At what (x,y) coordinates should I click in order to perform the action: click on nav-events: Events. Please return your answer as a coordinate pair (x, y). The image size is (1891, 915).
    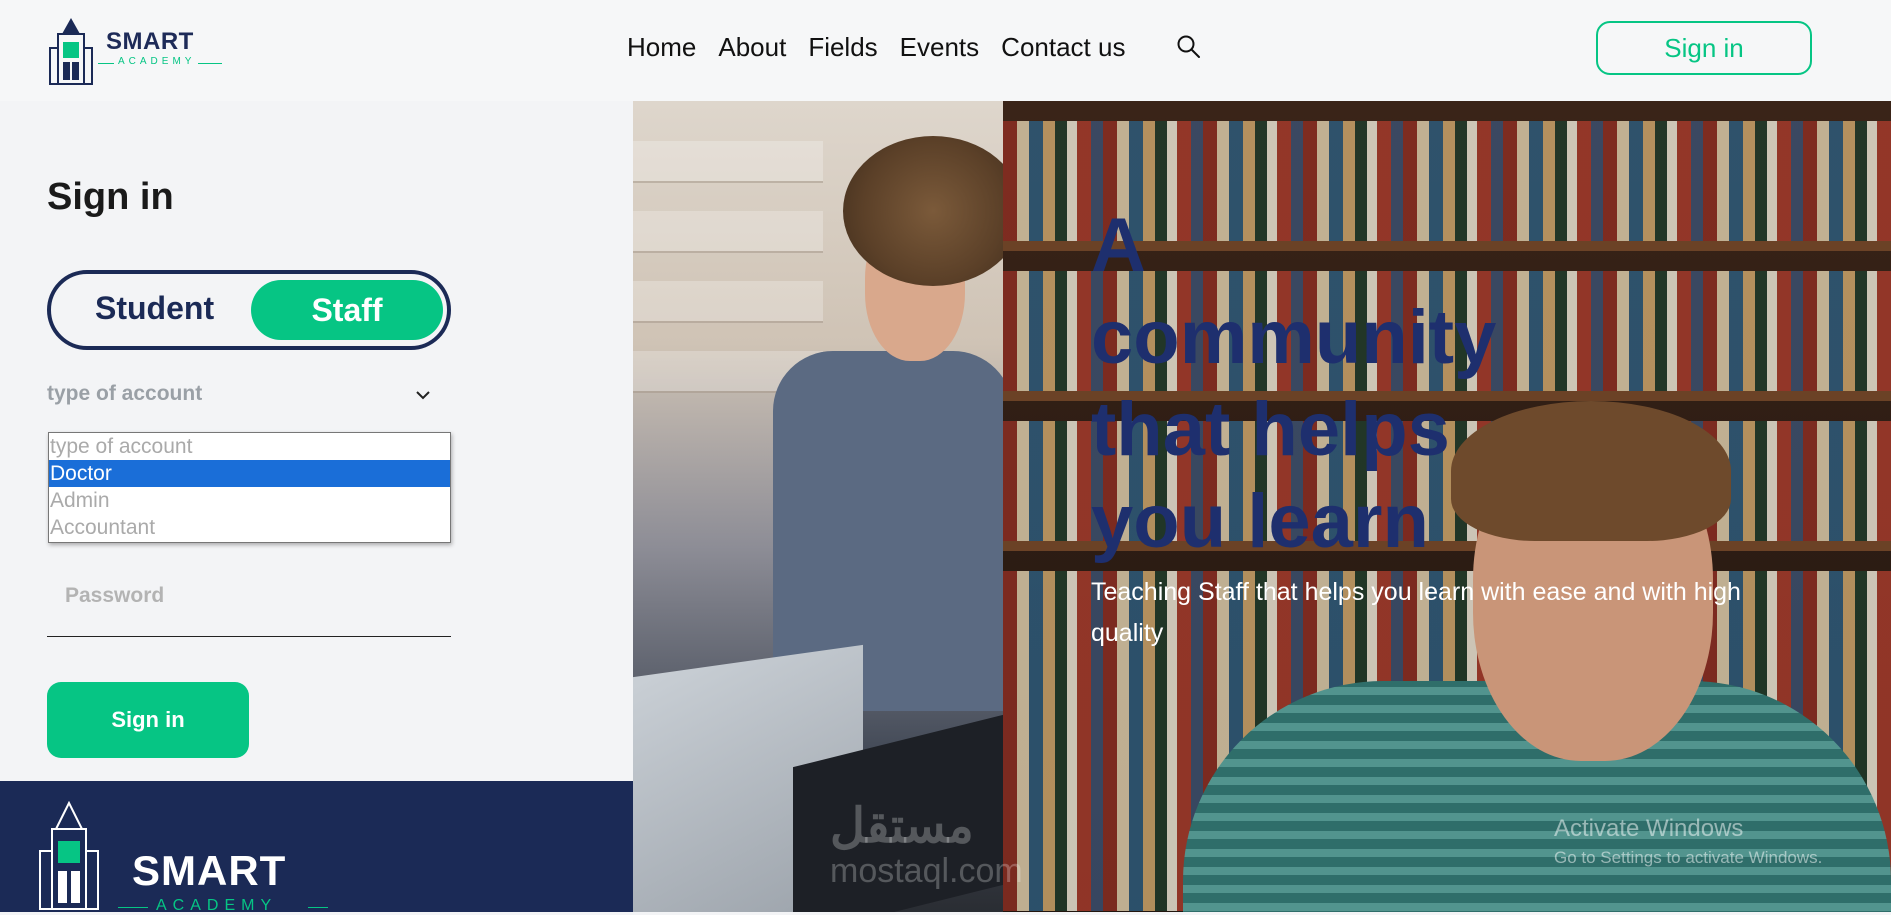
    Looking at the image, I should click on (940, 47).